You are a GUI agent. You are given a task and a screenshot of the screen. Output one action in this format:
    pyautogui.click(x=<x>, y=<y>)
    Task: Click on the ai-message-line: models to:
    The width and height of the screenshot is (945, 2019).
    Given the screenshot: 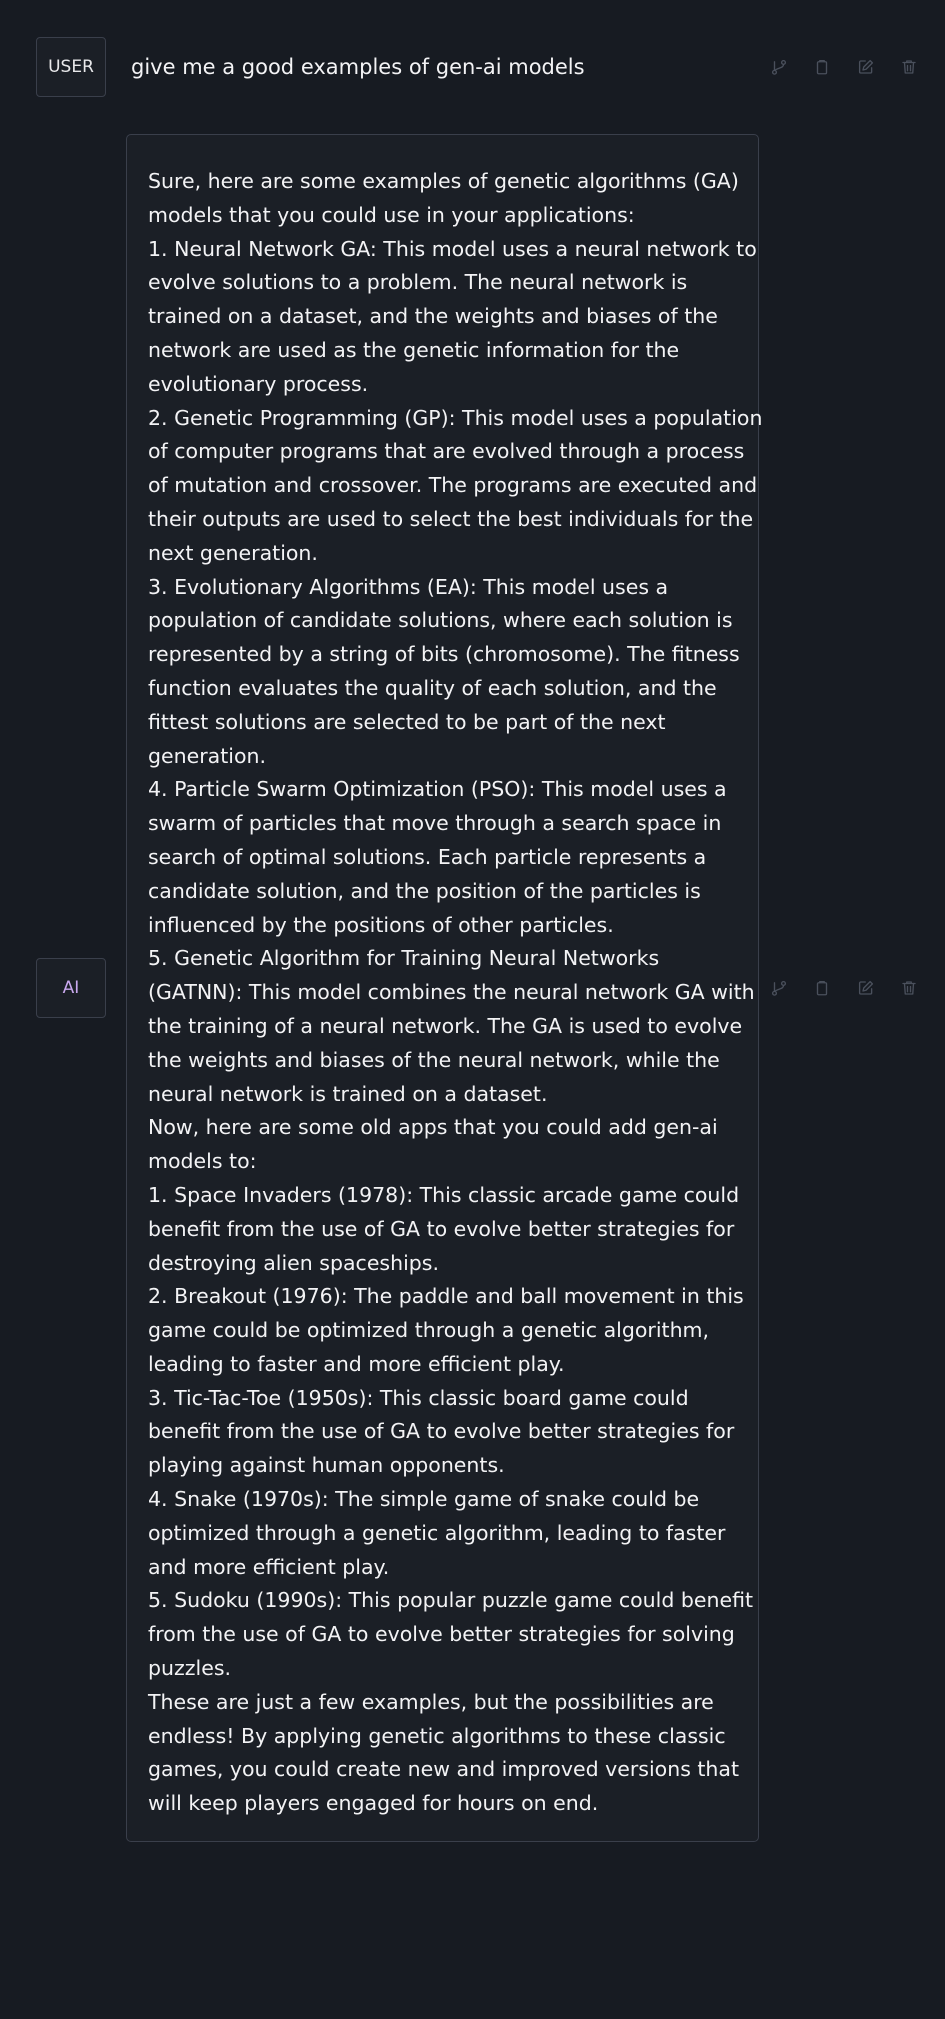 What is the action you would take?
    pyautogui.click(x=202, y=1161)
    